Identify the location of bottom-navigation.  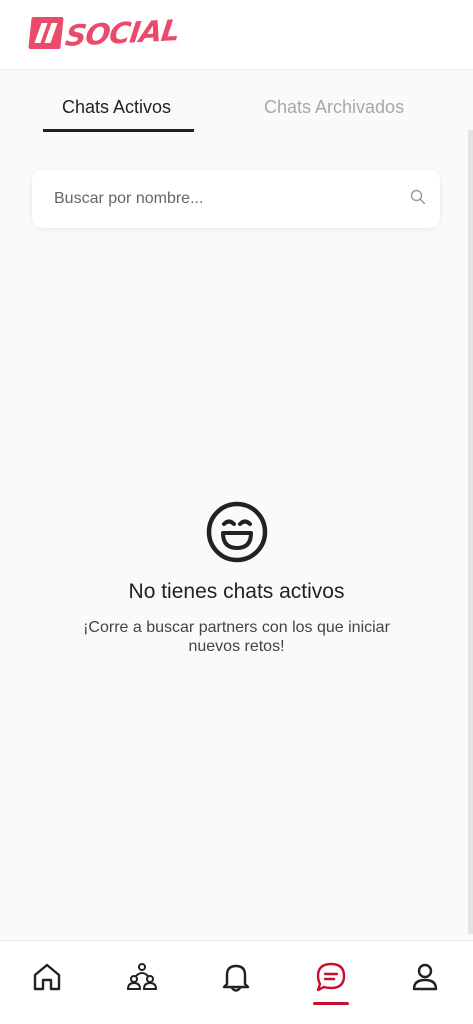
(236, 982).